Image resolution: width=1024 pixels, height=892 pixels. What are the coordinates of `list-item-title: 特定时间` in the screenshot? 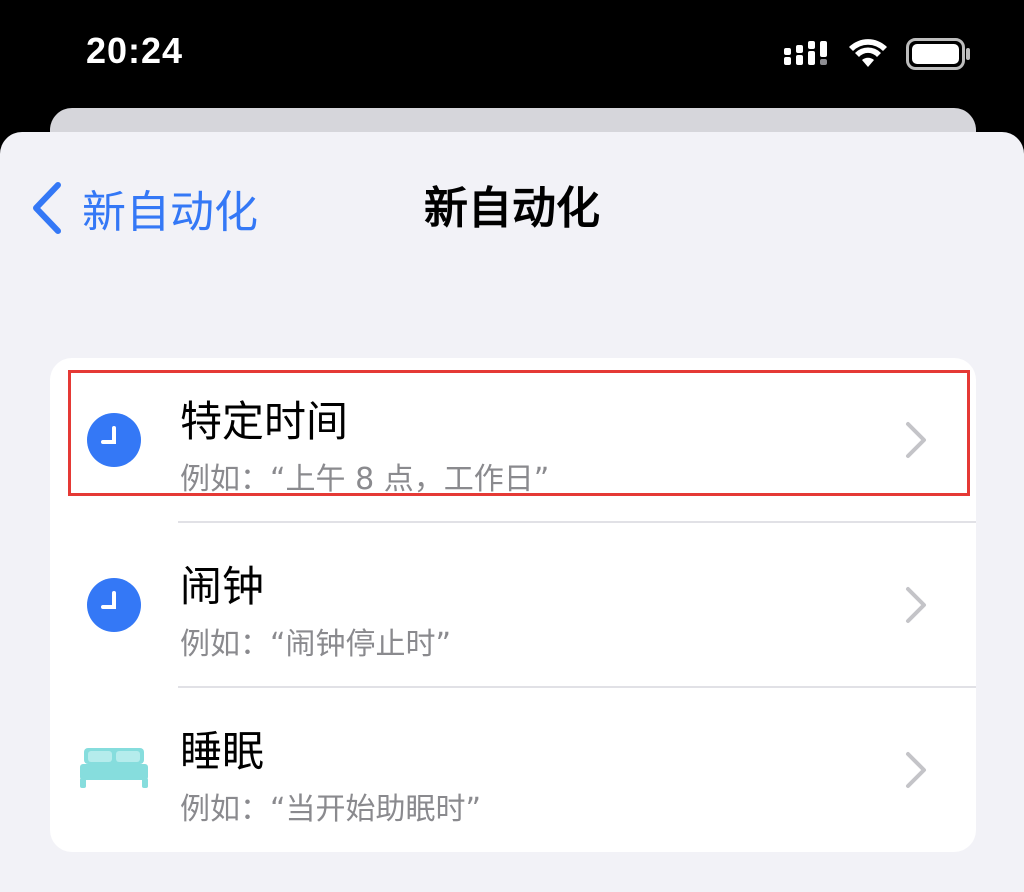 It's located at (264, 421).